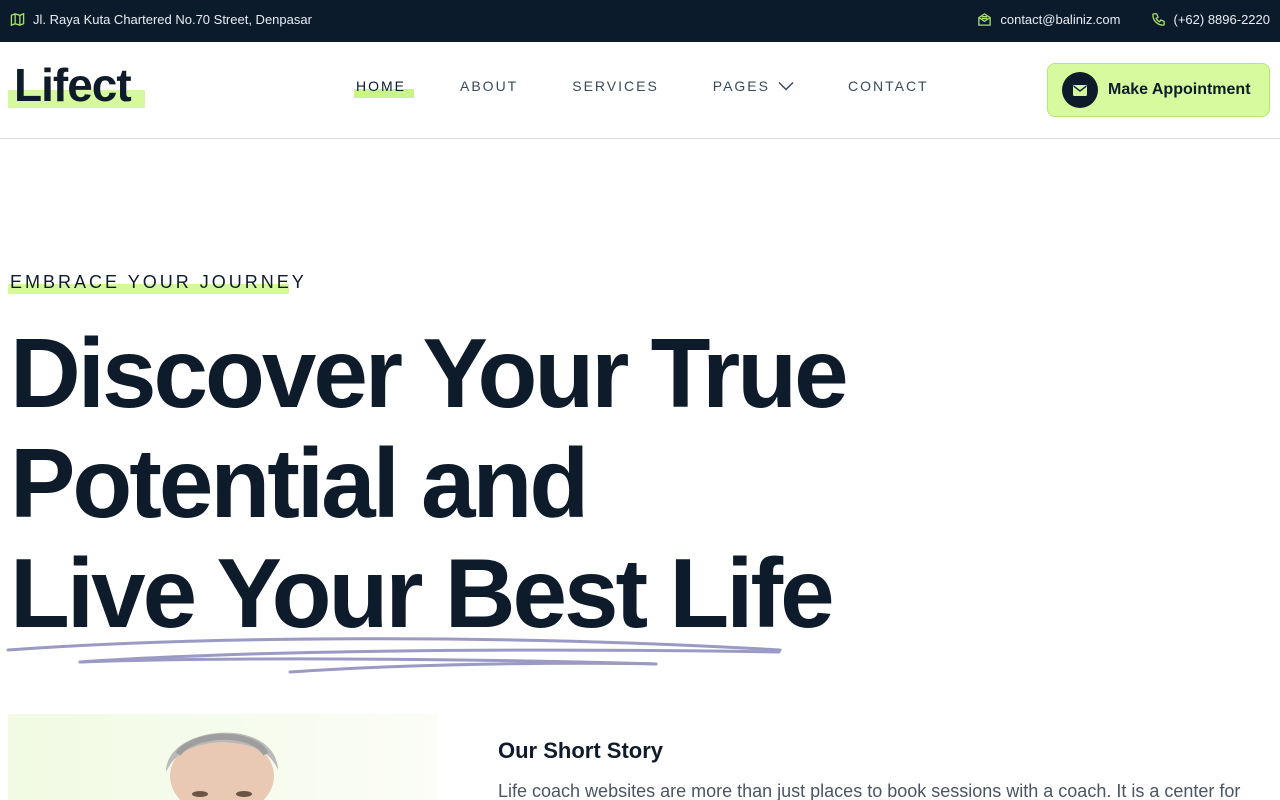 Image resolution: width=1280 pixels, height=800 pixels. I want to click on nav-item-label: PAGES, so click(741, 86).